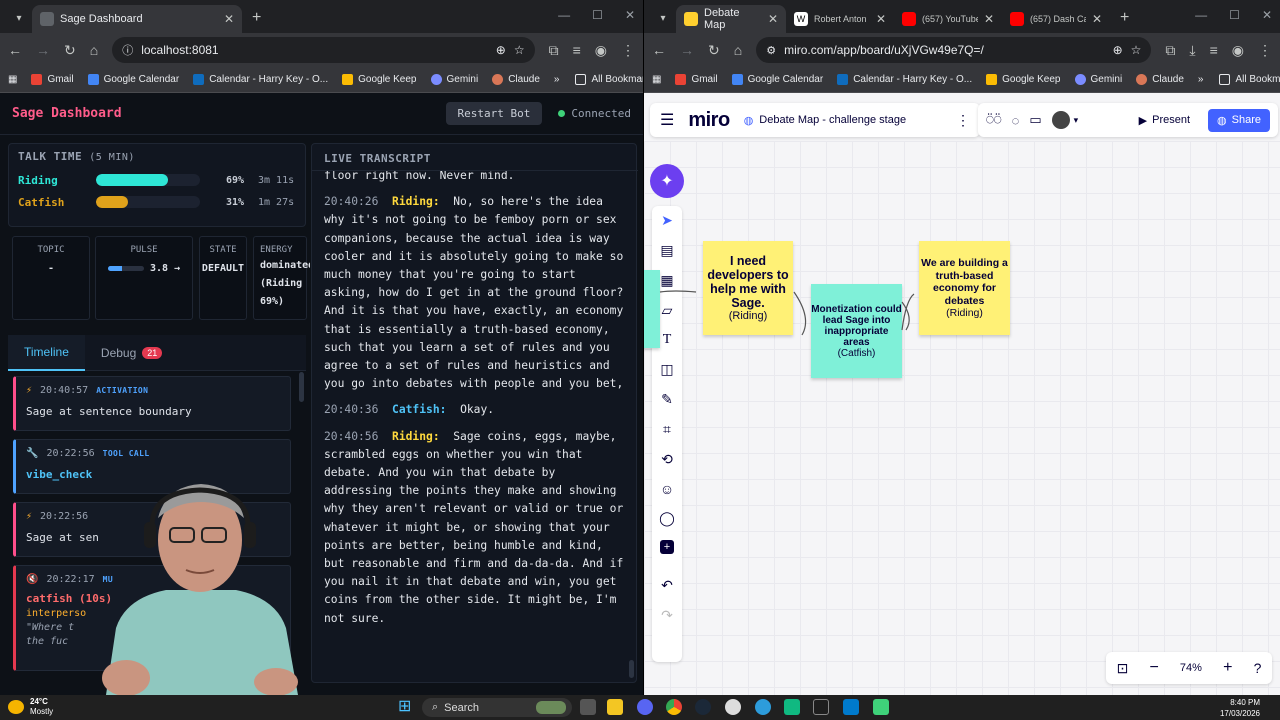 The height and width of the screenshot is (720, 1280). What do you see at coordinates (577, 50) in the screenshot?
I see `media-icon: ≡` at bounding box center [577, 50].